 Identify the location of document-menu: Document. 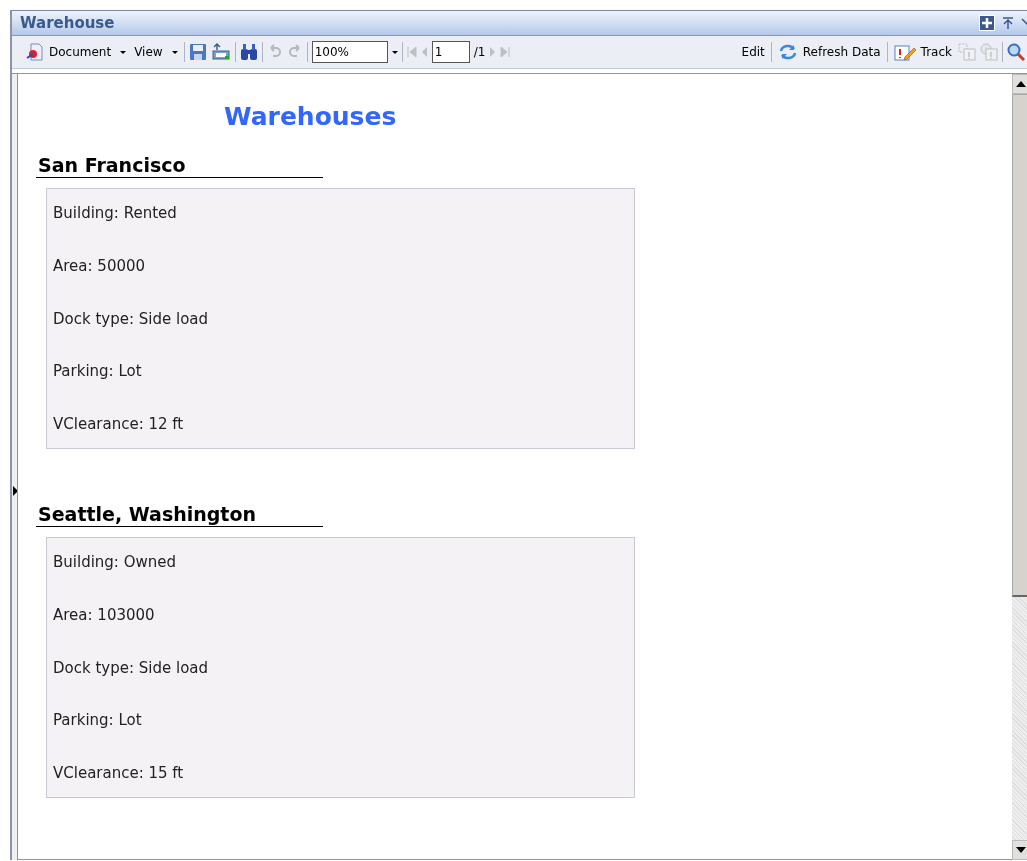
(76, 52).